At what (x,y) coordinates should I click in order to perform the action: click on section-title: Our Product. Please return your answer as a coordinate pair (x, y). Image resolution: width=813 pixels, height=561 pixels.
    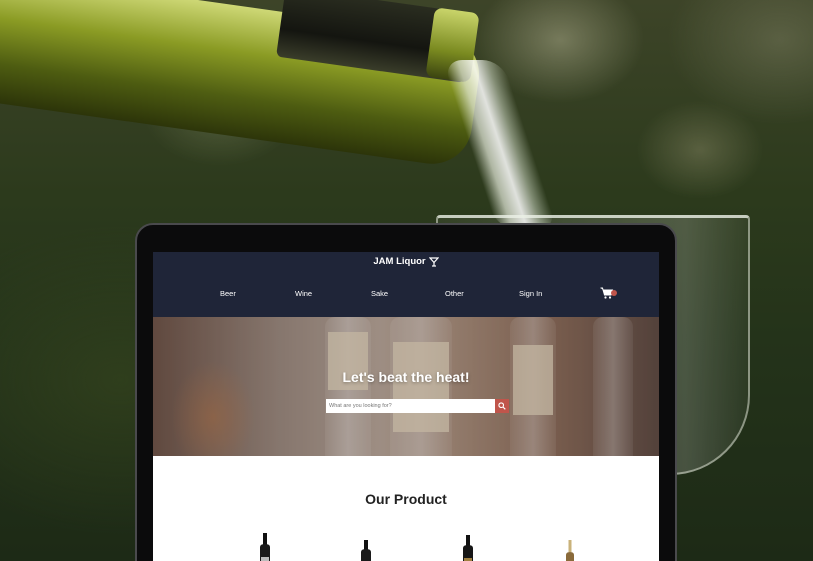
    Looking at the image, I should click on (406, 499).